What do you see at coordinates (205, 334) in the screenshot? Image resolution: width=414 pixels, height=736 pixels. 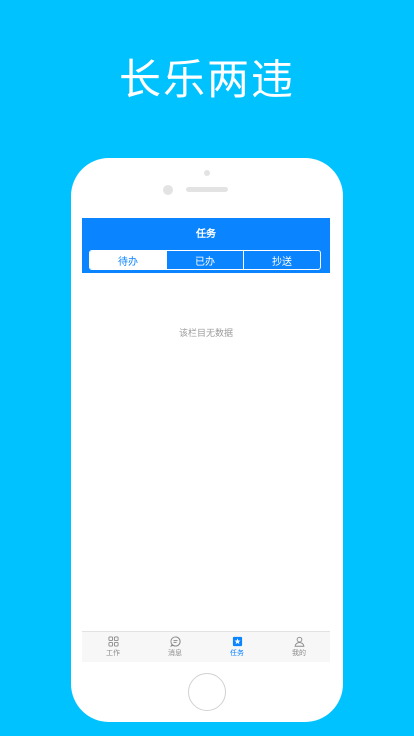 I see `empty-state-message: 该栏目无数据` at bounding box center [205, 334].